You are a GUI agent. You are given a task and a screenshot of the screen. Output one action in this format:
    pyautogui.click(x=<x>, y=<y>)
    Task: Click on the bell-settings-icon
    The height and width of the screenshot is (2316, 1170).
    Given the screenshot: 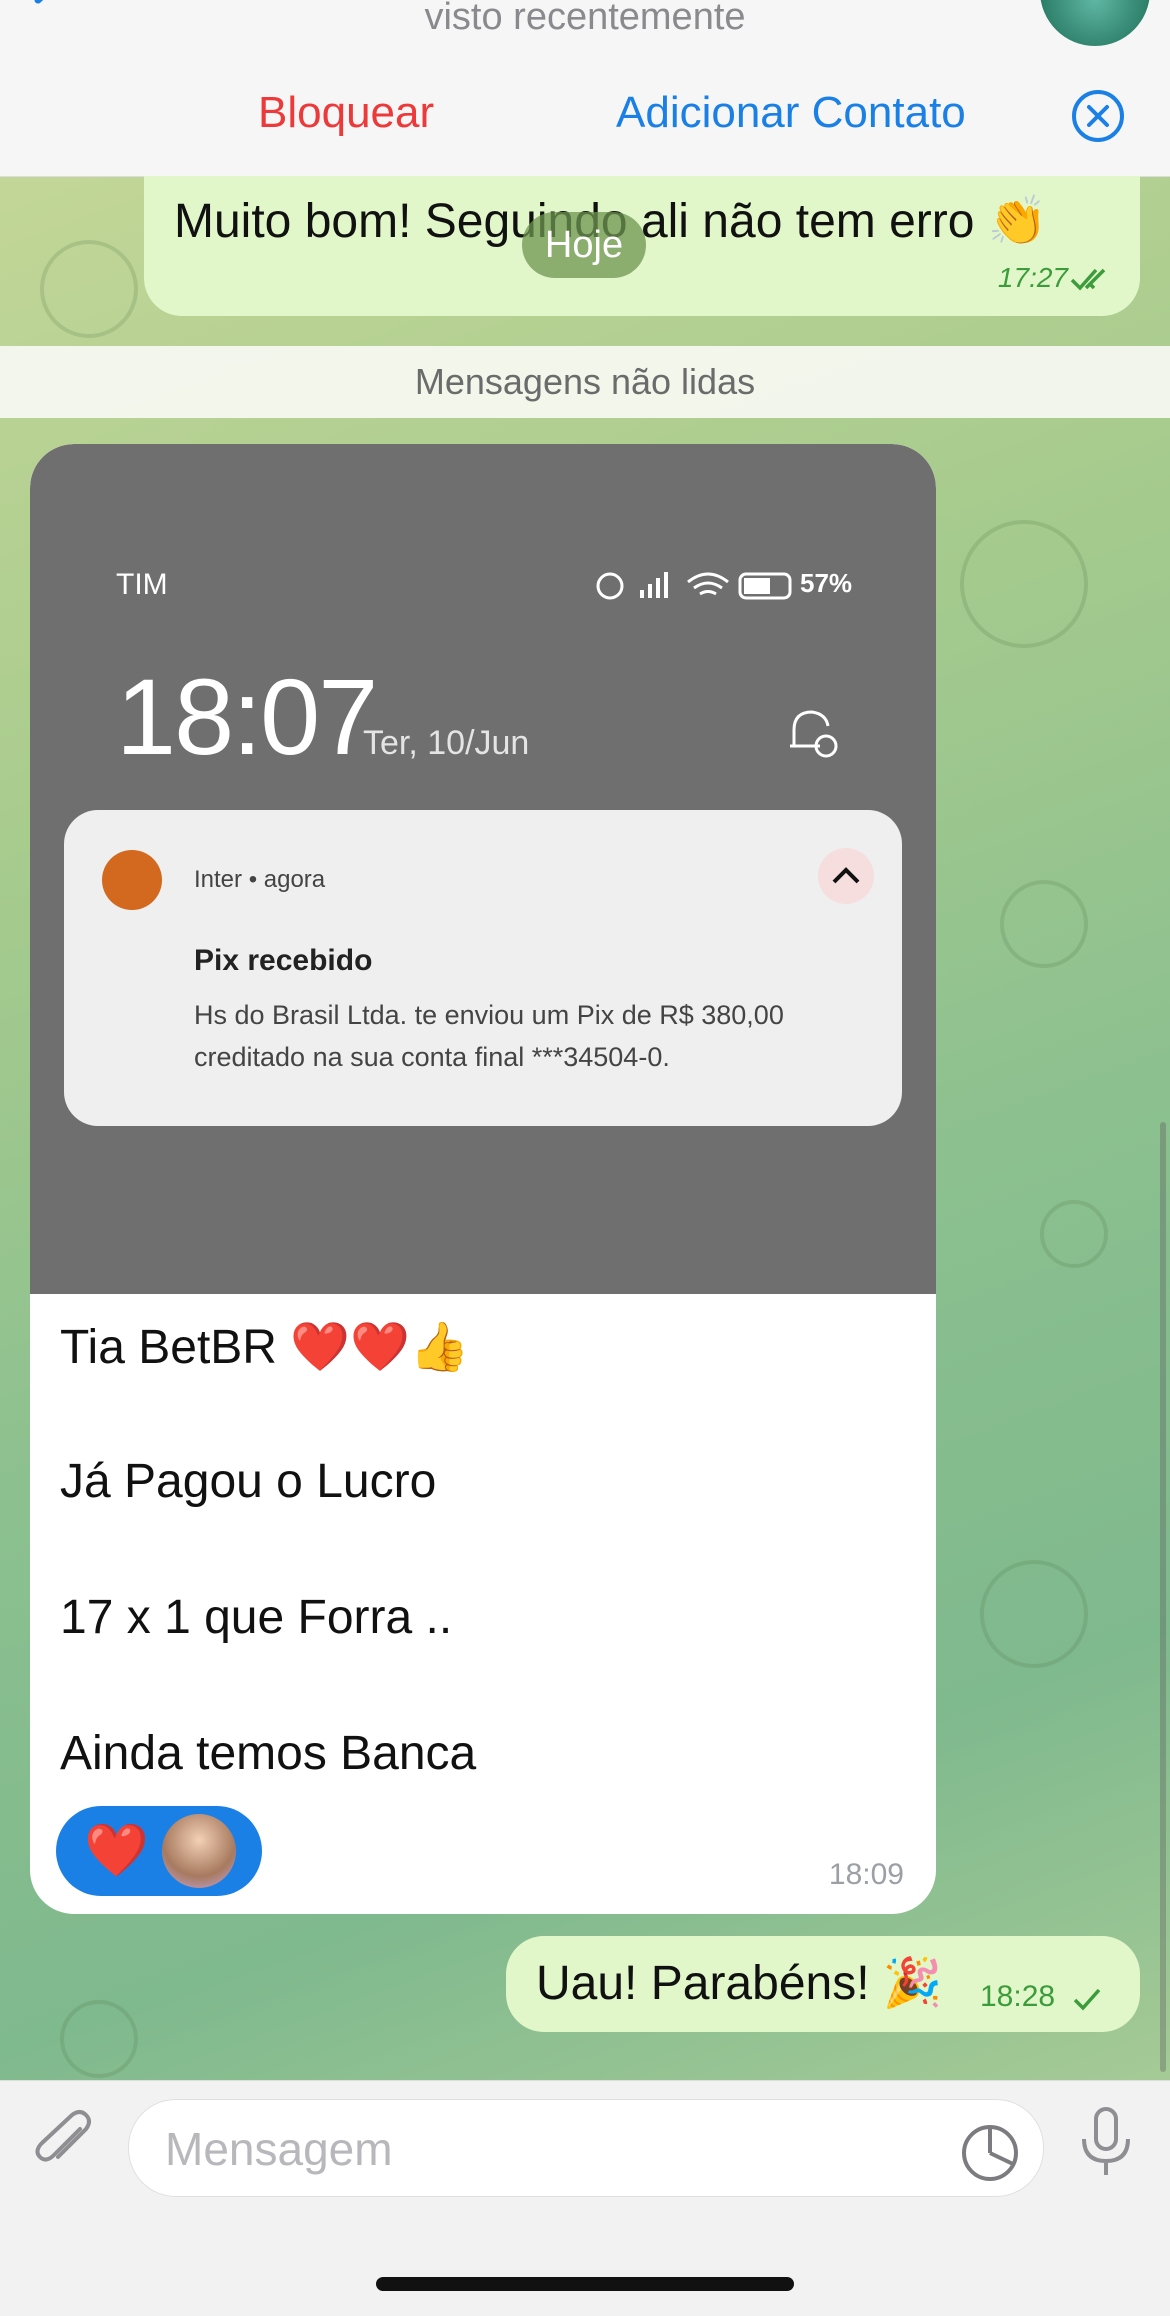 What is the action you would take?
    pyautogui.click(x=814, y=734)
    